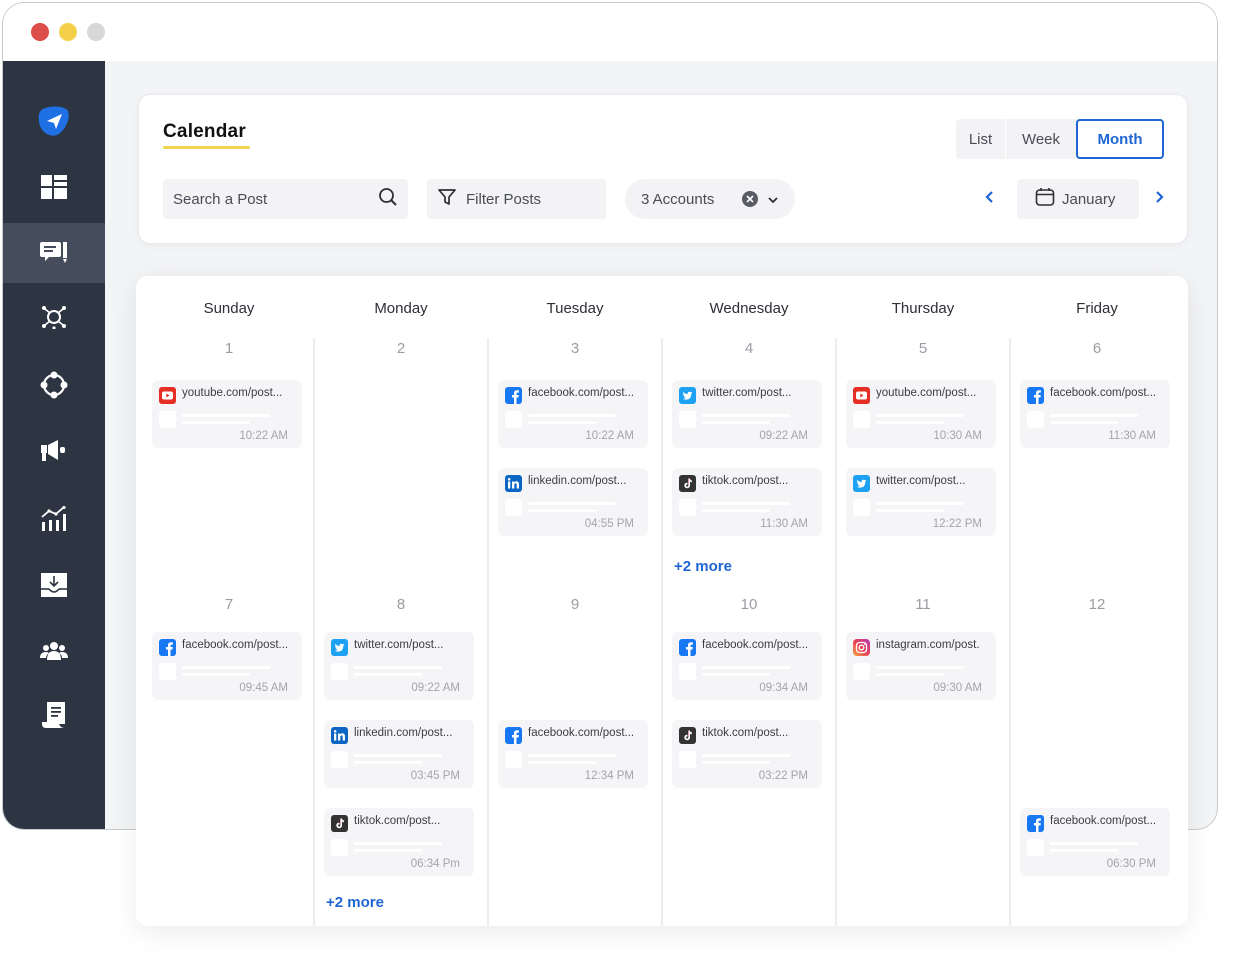 The height and width of the screenshot is (972, 1234). I want to click on date-number: 3, so click(575, 348).